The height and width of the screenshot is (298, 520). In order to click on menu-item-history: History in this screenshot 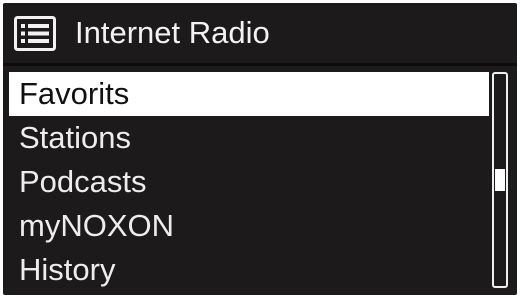, I will do `click(249, 270)`.